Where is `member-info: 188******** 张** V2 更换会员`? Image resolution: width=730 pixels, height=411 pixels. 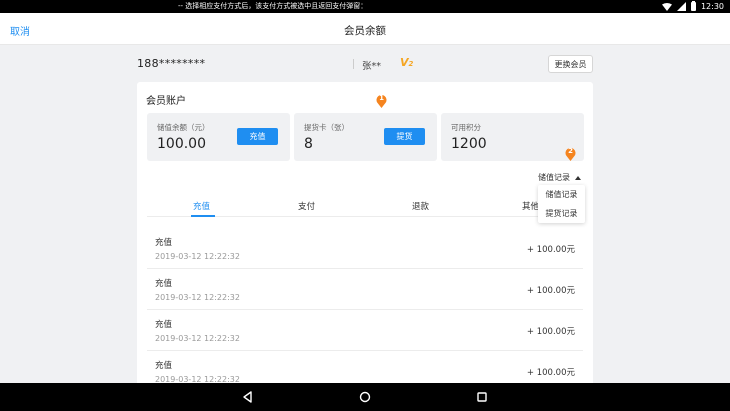
member-info: 188******** 张** V2 更换会员 is located at coordinates (365, 64).